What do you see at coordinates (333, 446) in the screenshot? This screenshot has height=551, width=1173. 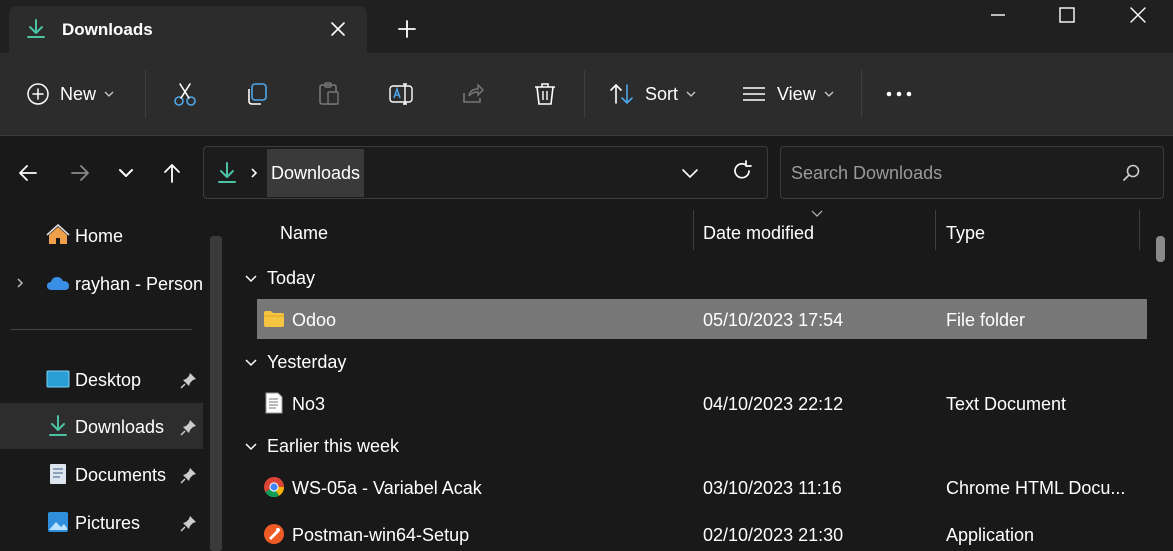 I see `group-label: Earlier this week` at bounding box center [333, 446].